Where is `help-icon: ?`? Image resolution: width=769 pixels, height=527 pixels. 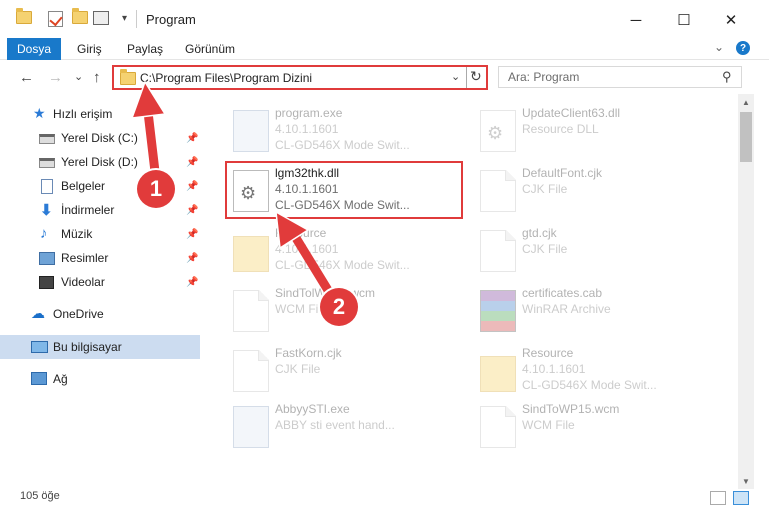
help-icon: ? is located at coordinates (743, 48).